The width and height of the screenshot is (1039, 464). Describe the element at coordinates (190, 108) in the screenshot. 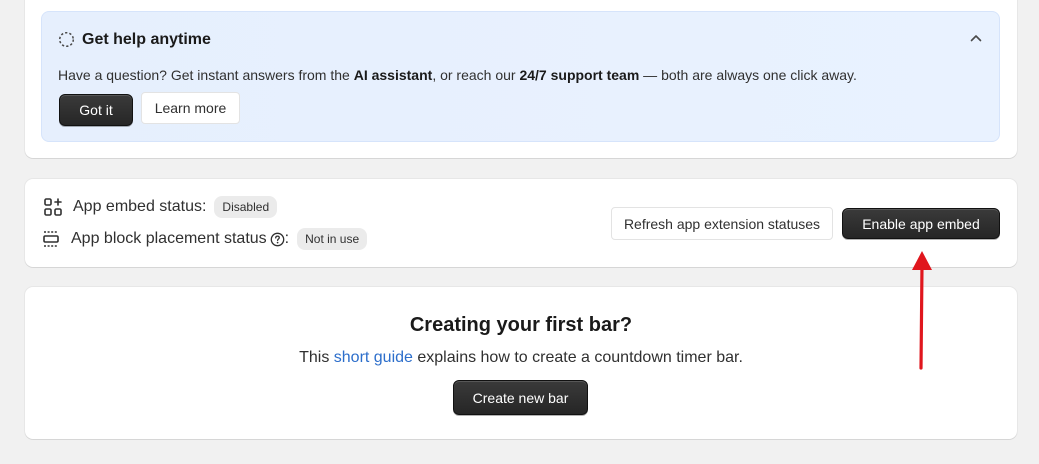

I see `learn-more-button: Learn more` at that location.